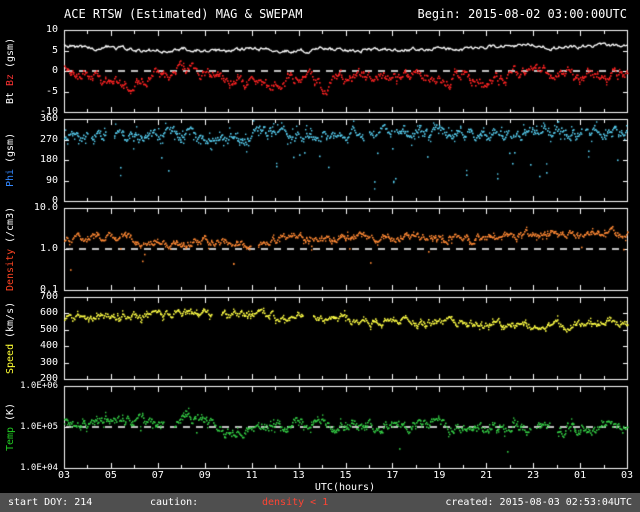 Image resolution: width=640 pixels, height=512 pixels. I want to click on axis-label-part: (km/s), so click(10, 319).